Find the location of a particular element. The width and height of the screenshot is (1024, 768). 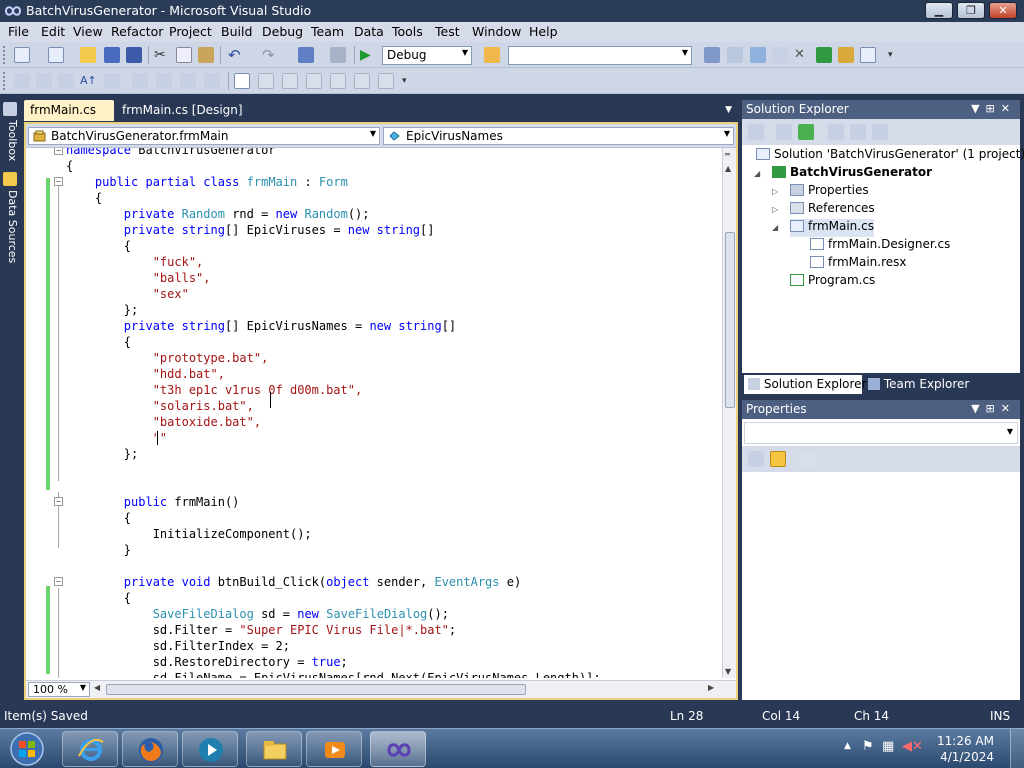

uncomment-icon is located at coordinates (188, 81).